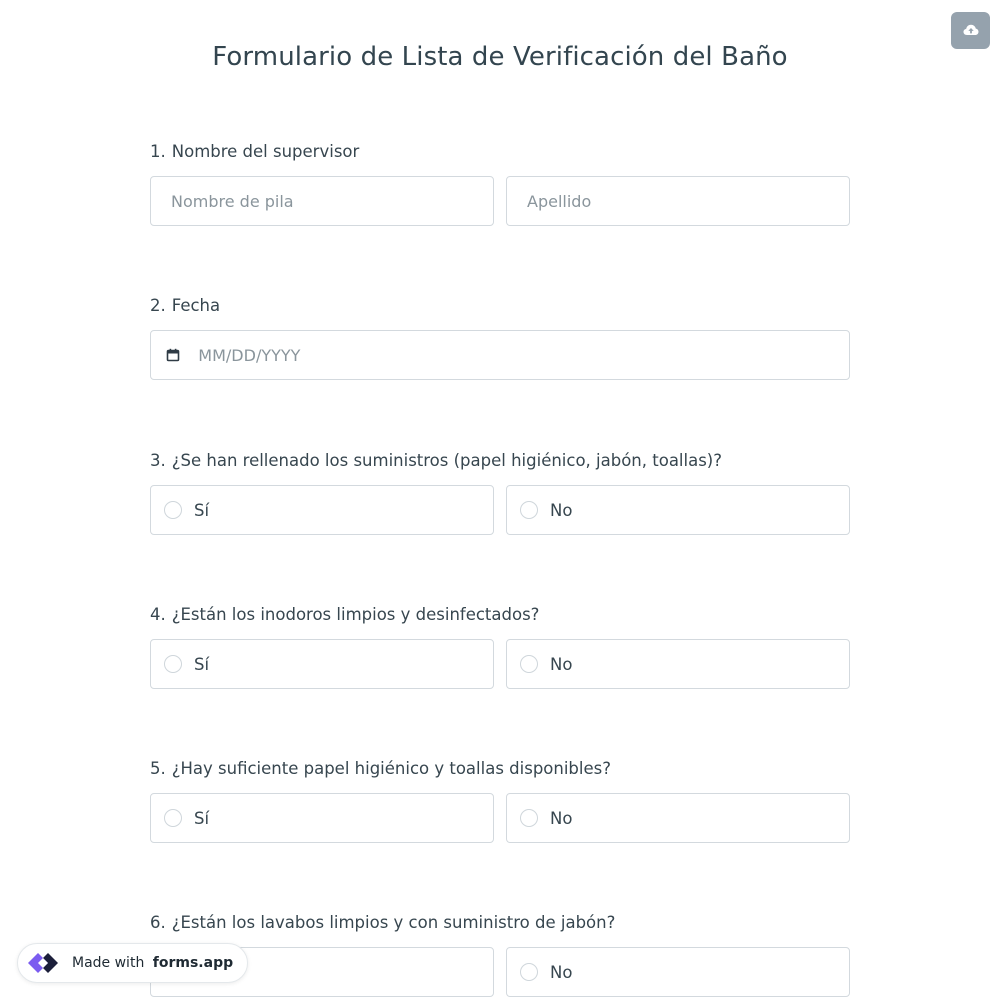  What do you see at coordinates (172, 355) in the screenshot?
I see `calendar-icon` at bounding box center [172, 355].